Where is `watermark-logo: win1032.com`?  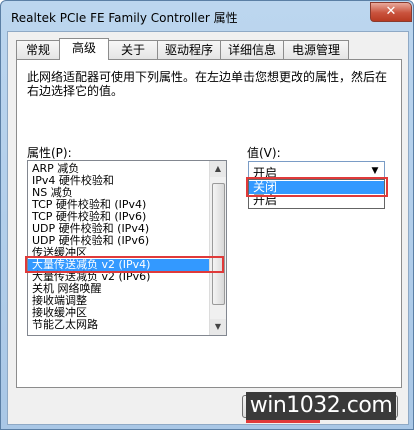 watermark-logo: win1032.com is located at coordinates (321, 406).